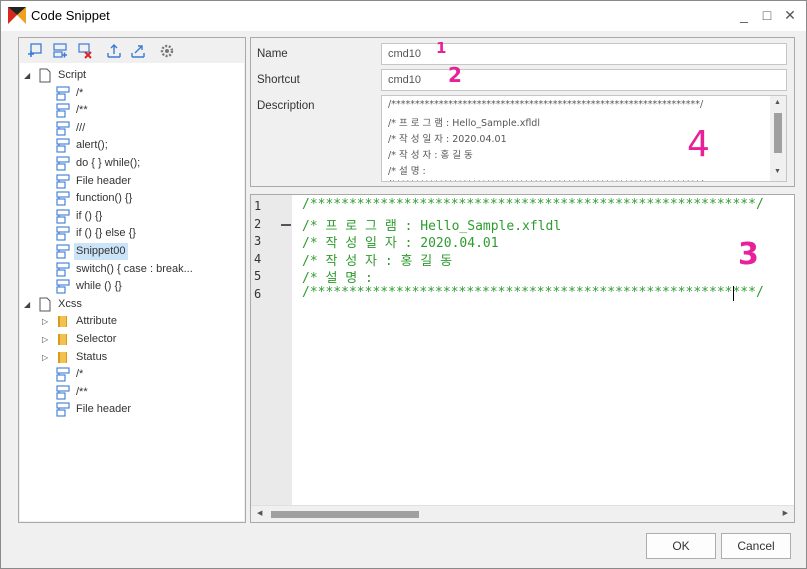 The height and width of the screenshot is (569, 807). Describe the element at coordinates (85, 51) in the screenshot. I see `delete-icon` at that location.